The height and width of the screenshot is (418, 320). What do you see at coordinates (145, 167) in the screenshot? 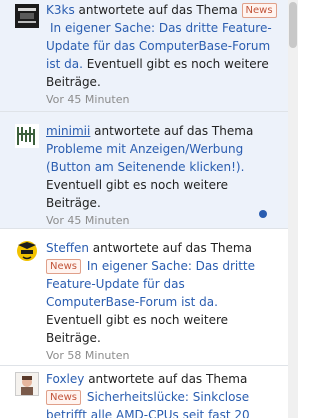
I see `thread-title-line: (Button am Seitenende klicken!).` at bounding box center [145, 167].